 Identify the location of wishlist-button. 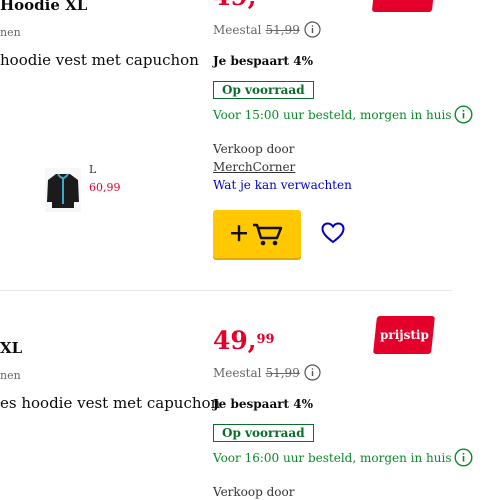
(333, 234).